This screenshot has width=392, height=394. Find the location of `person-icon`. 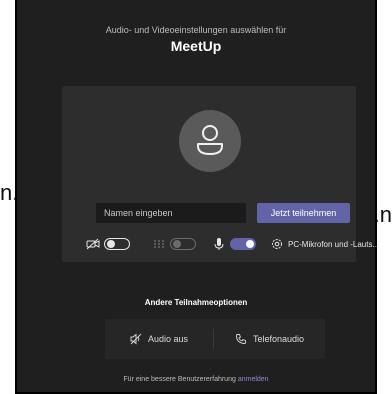

person-icon is located at coordinates (210, 140).